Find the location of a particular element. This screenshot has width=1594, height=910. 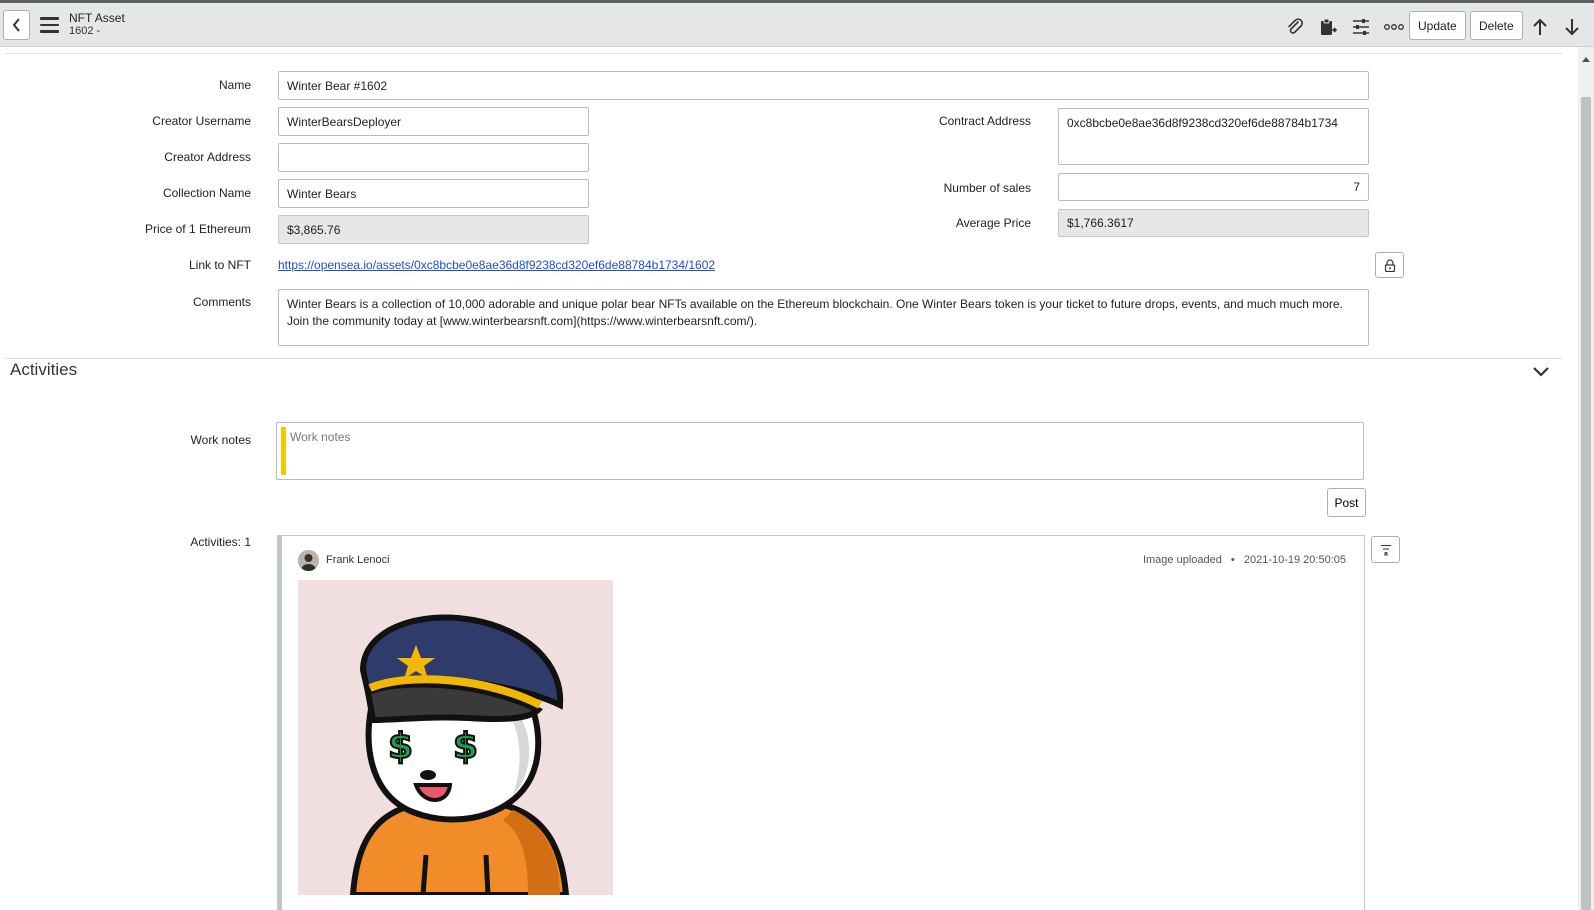

scrollbar-thumb is located at coordinates (1586, 503).